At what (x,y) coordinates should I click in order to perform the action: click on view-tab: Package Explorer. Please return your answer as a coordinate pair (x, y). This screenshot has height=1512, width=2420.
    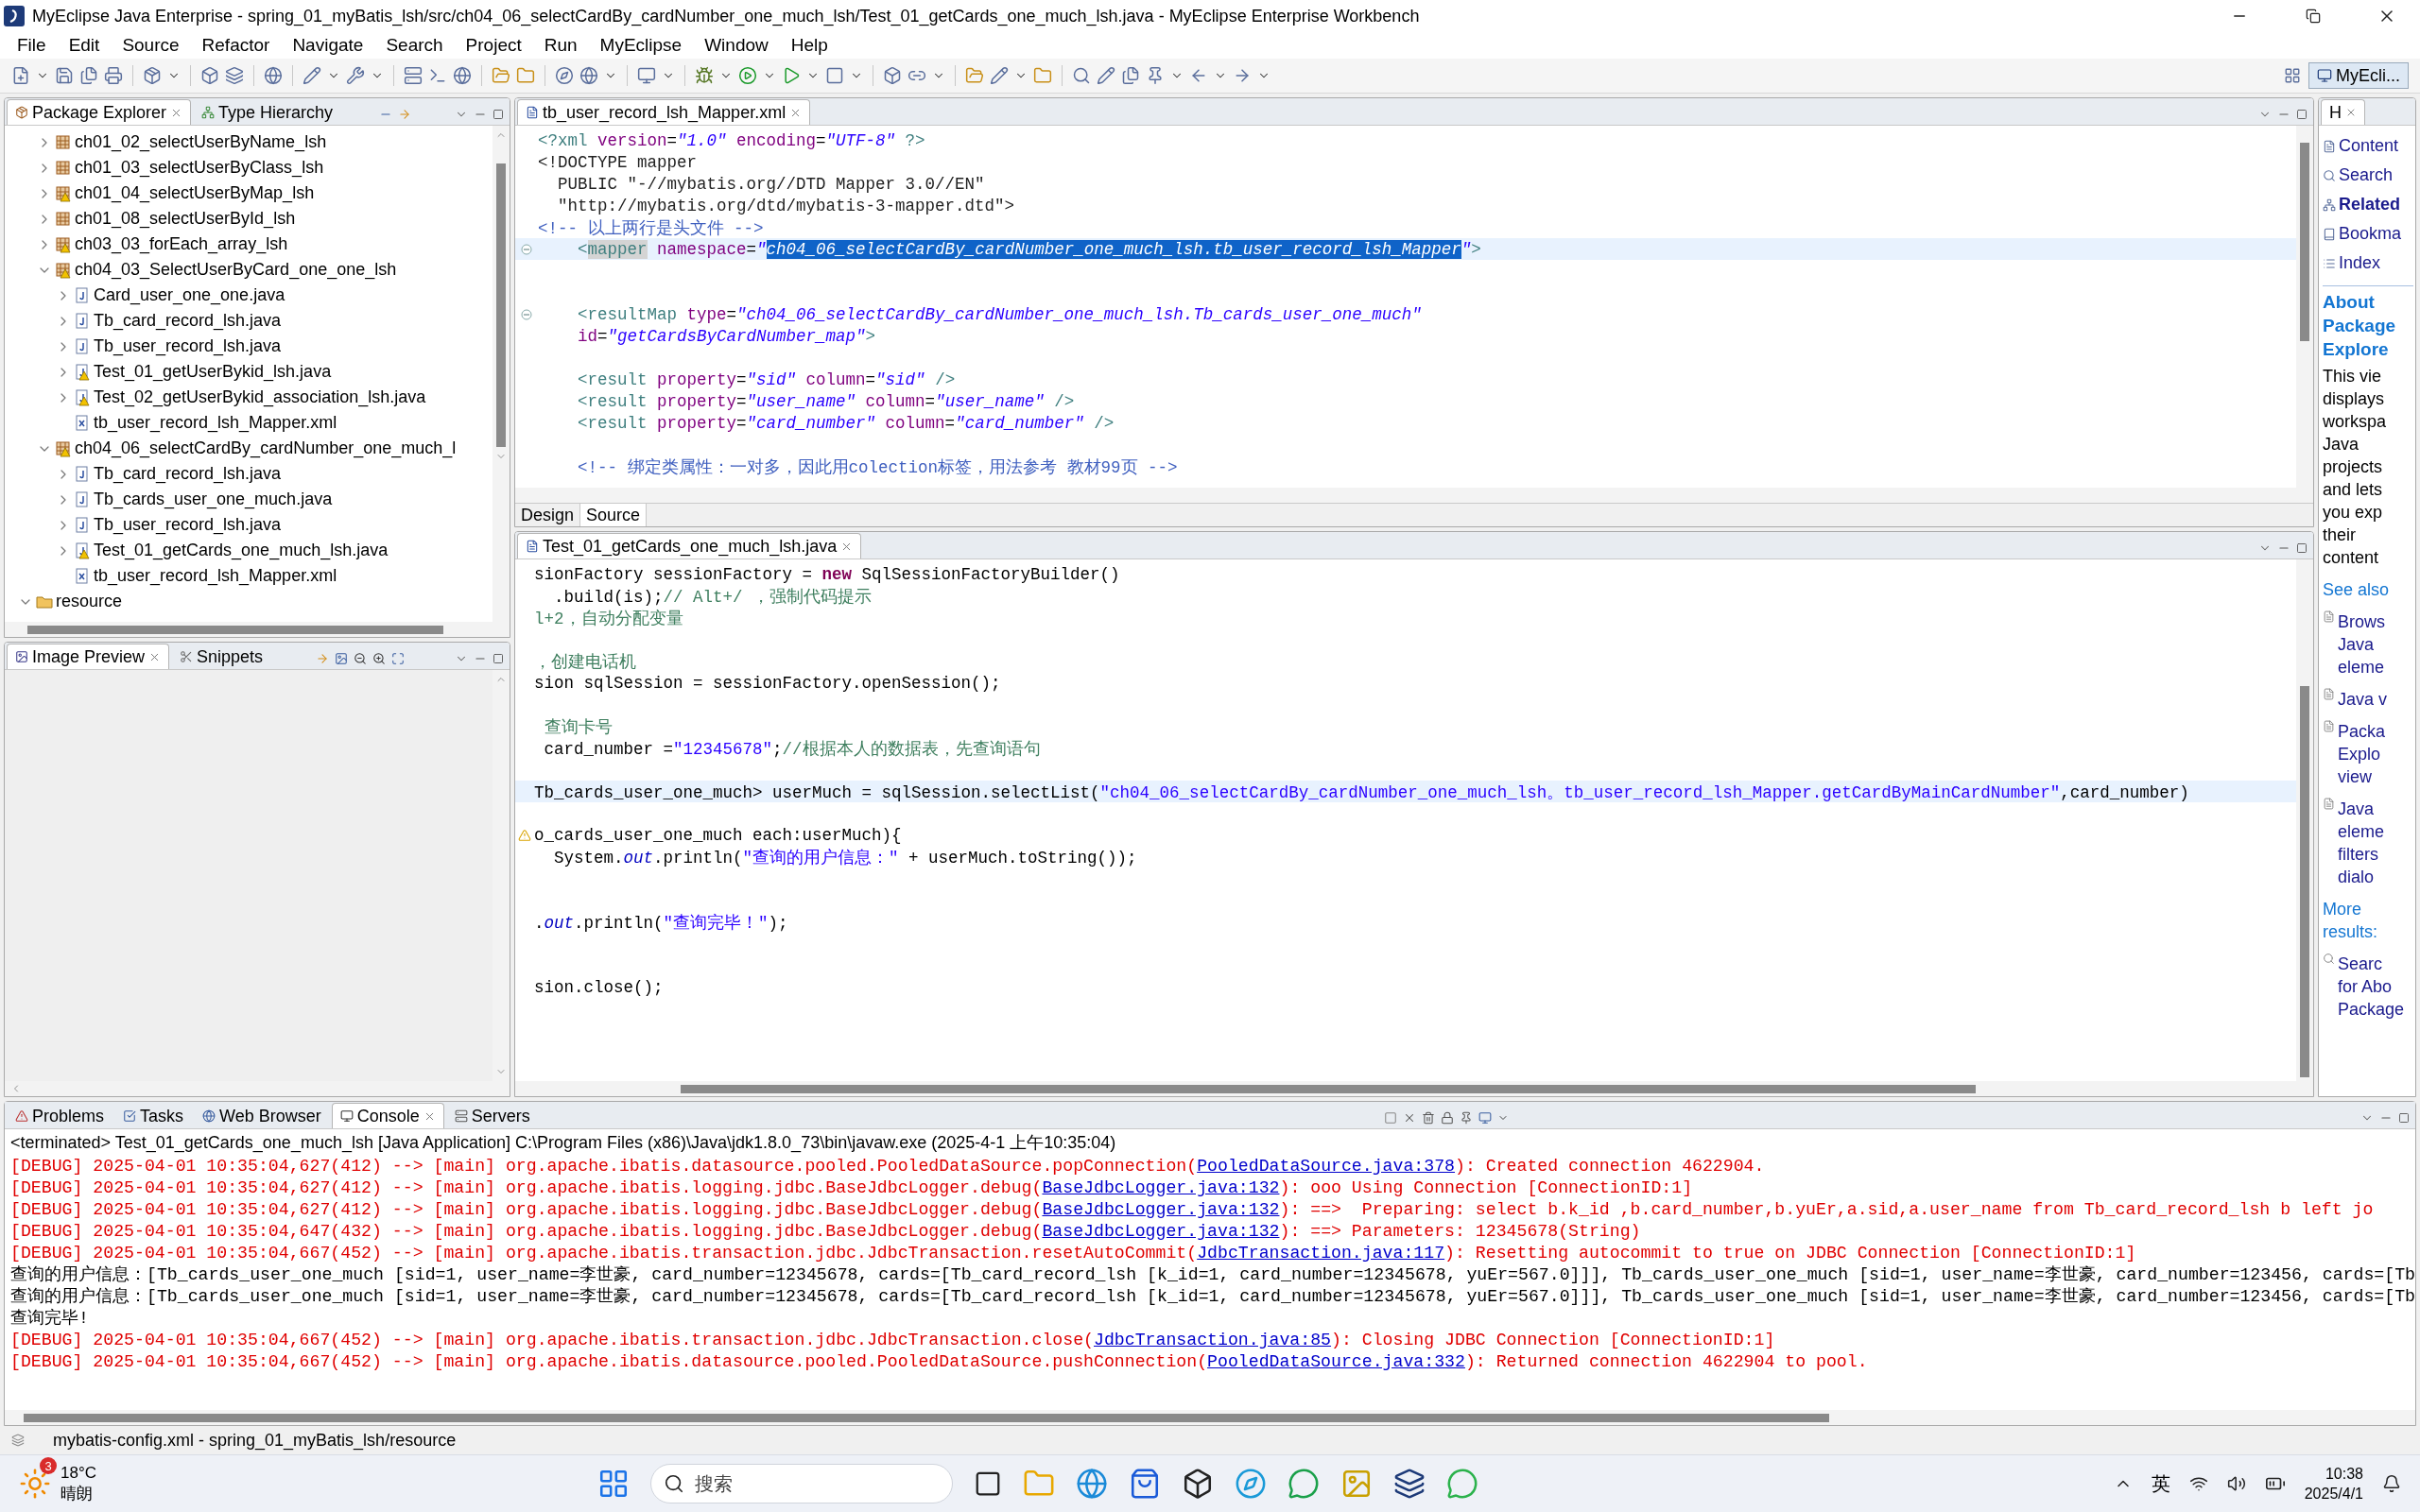
    Looking at the image, I should click on (99, 112).